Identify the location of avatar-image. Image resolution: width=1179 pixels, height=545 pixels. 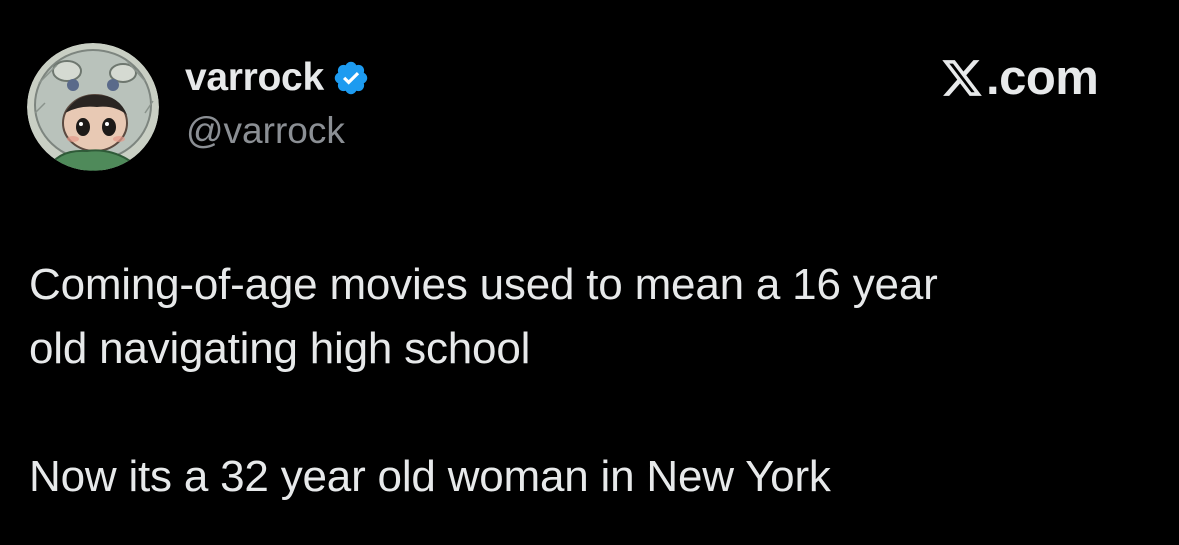
(93, 107).